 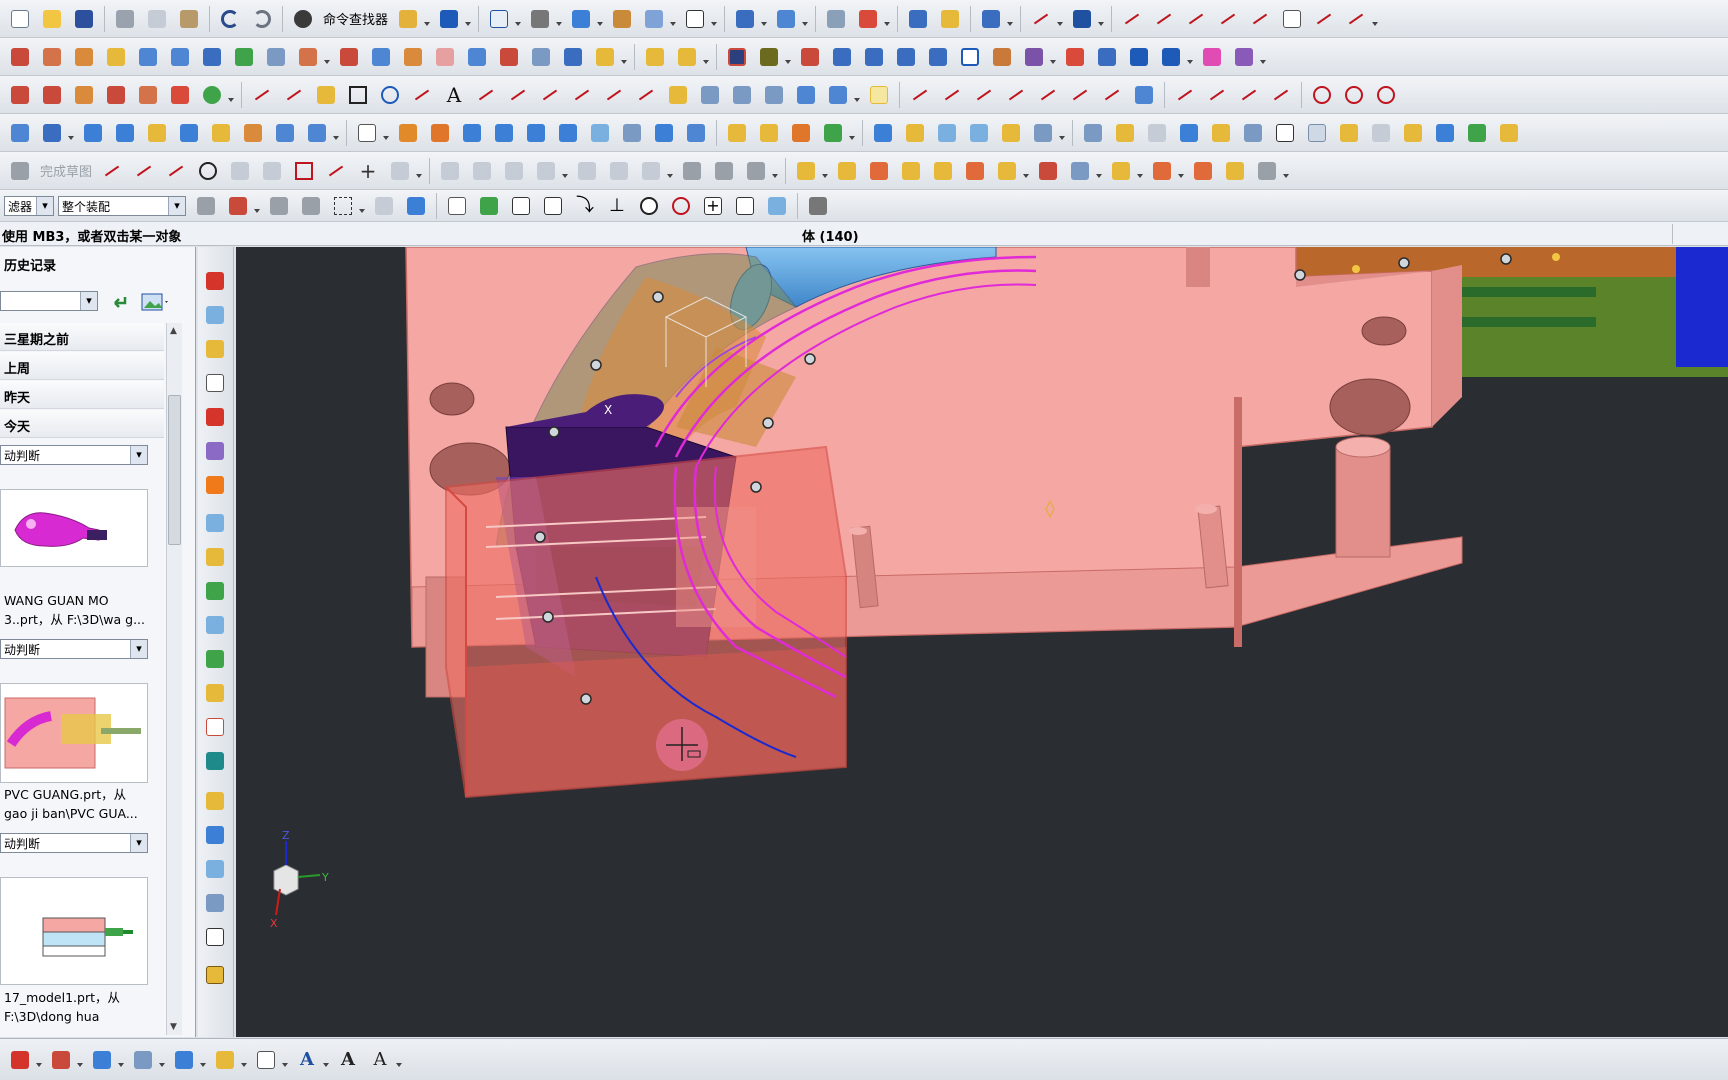 I want to click on curve-edit-3-icon, so click(x=984, y=95).